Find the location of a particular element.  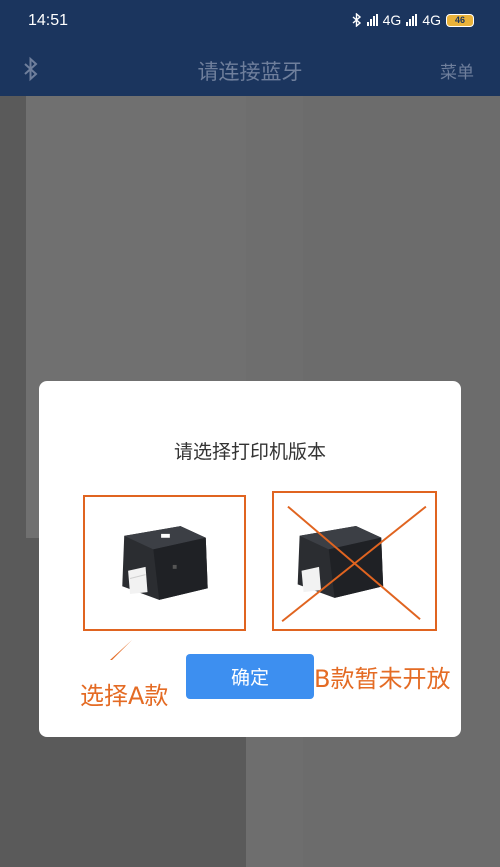

battery-level: 46 is located at coordinates (459, 20).